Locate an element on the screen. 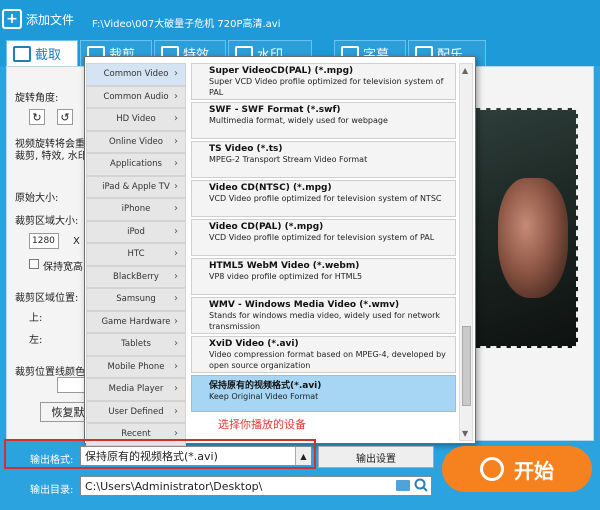  format-title: 保持原有的视频格式(*.avi) is located at coordinates (265, 386).